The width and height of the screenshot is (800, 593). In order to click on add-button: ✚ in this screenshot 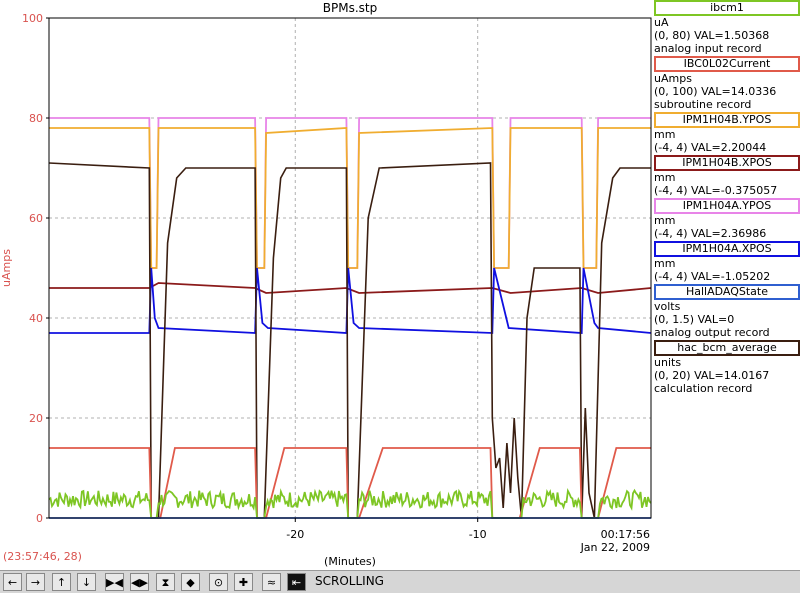, I will do `click(243, 582)`.